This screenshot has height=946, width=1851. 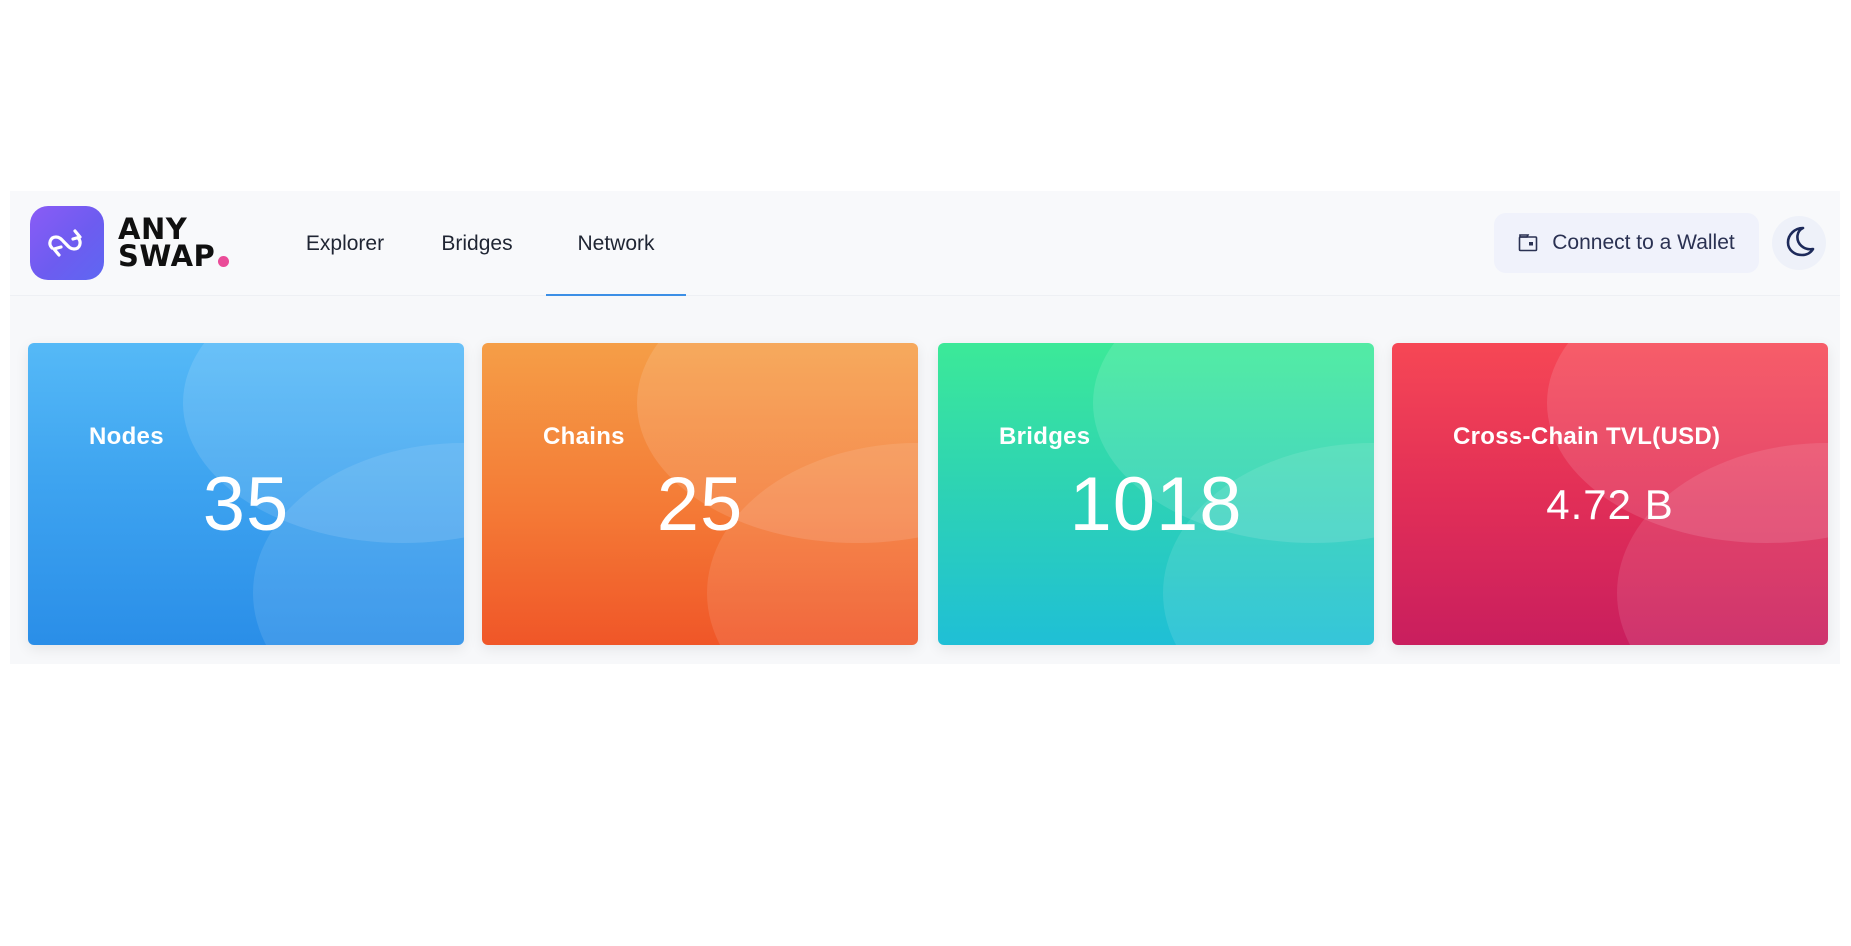 I want to click on stat-label: Chains, so click(x=584, y=436).